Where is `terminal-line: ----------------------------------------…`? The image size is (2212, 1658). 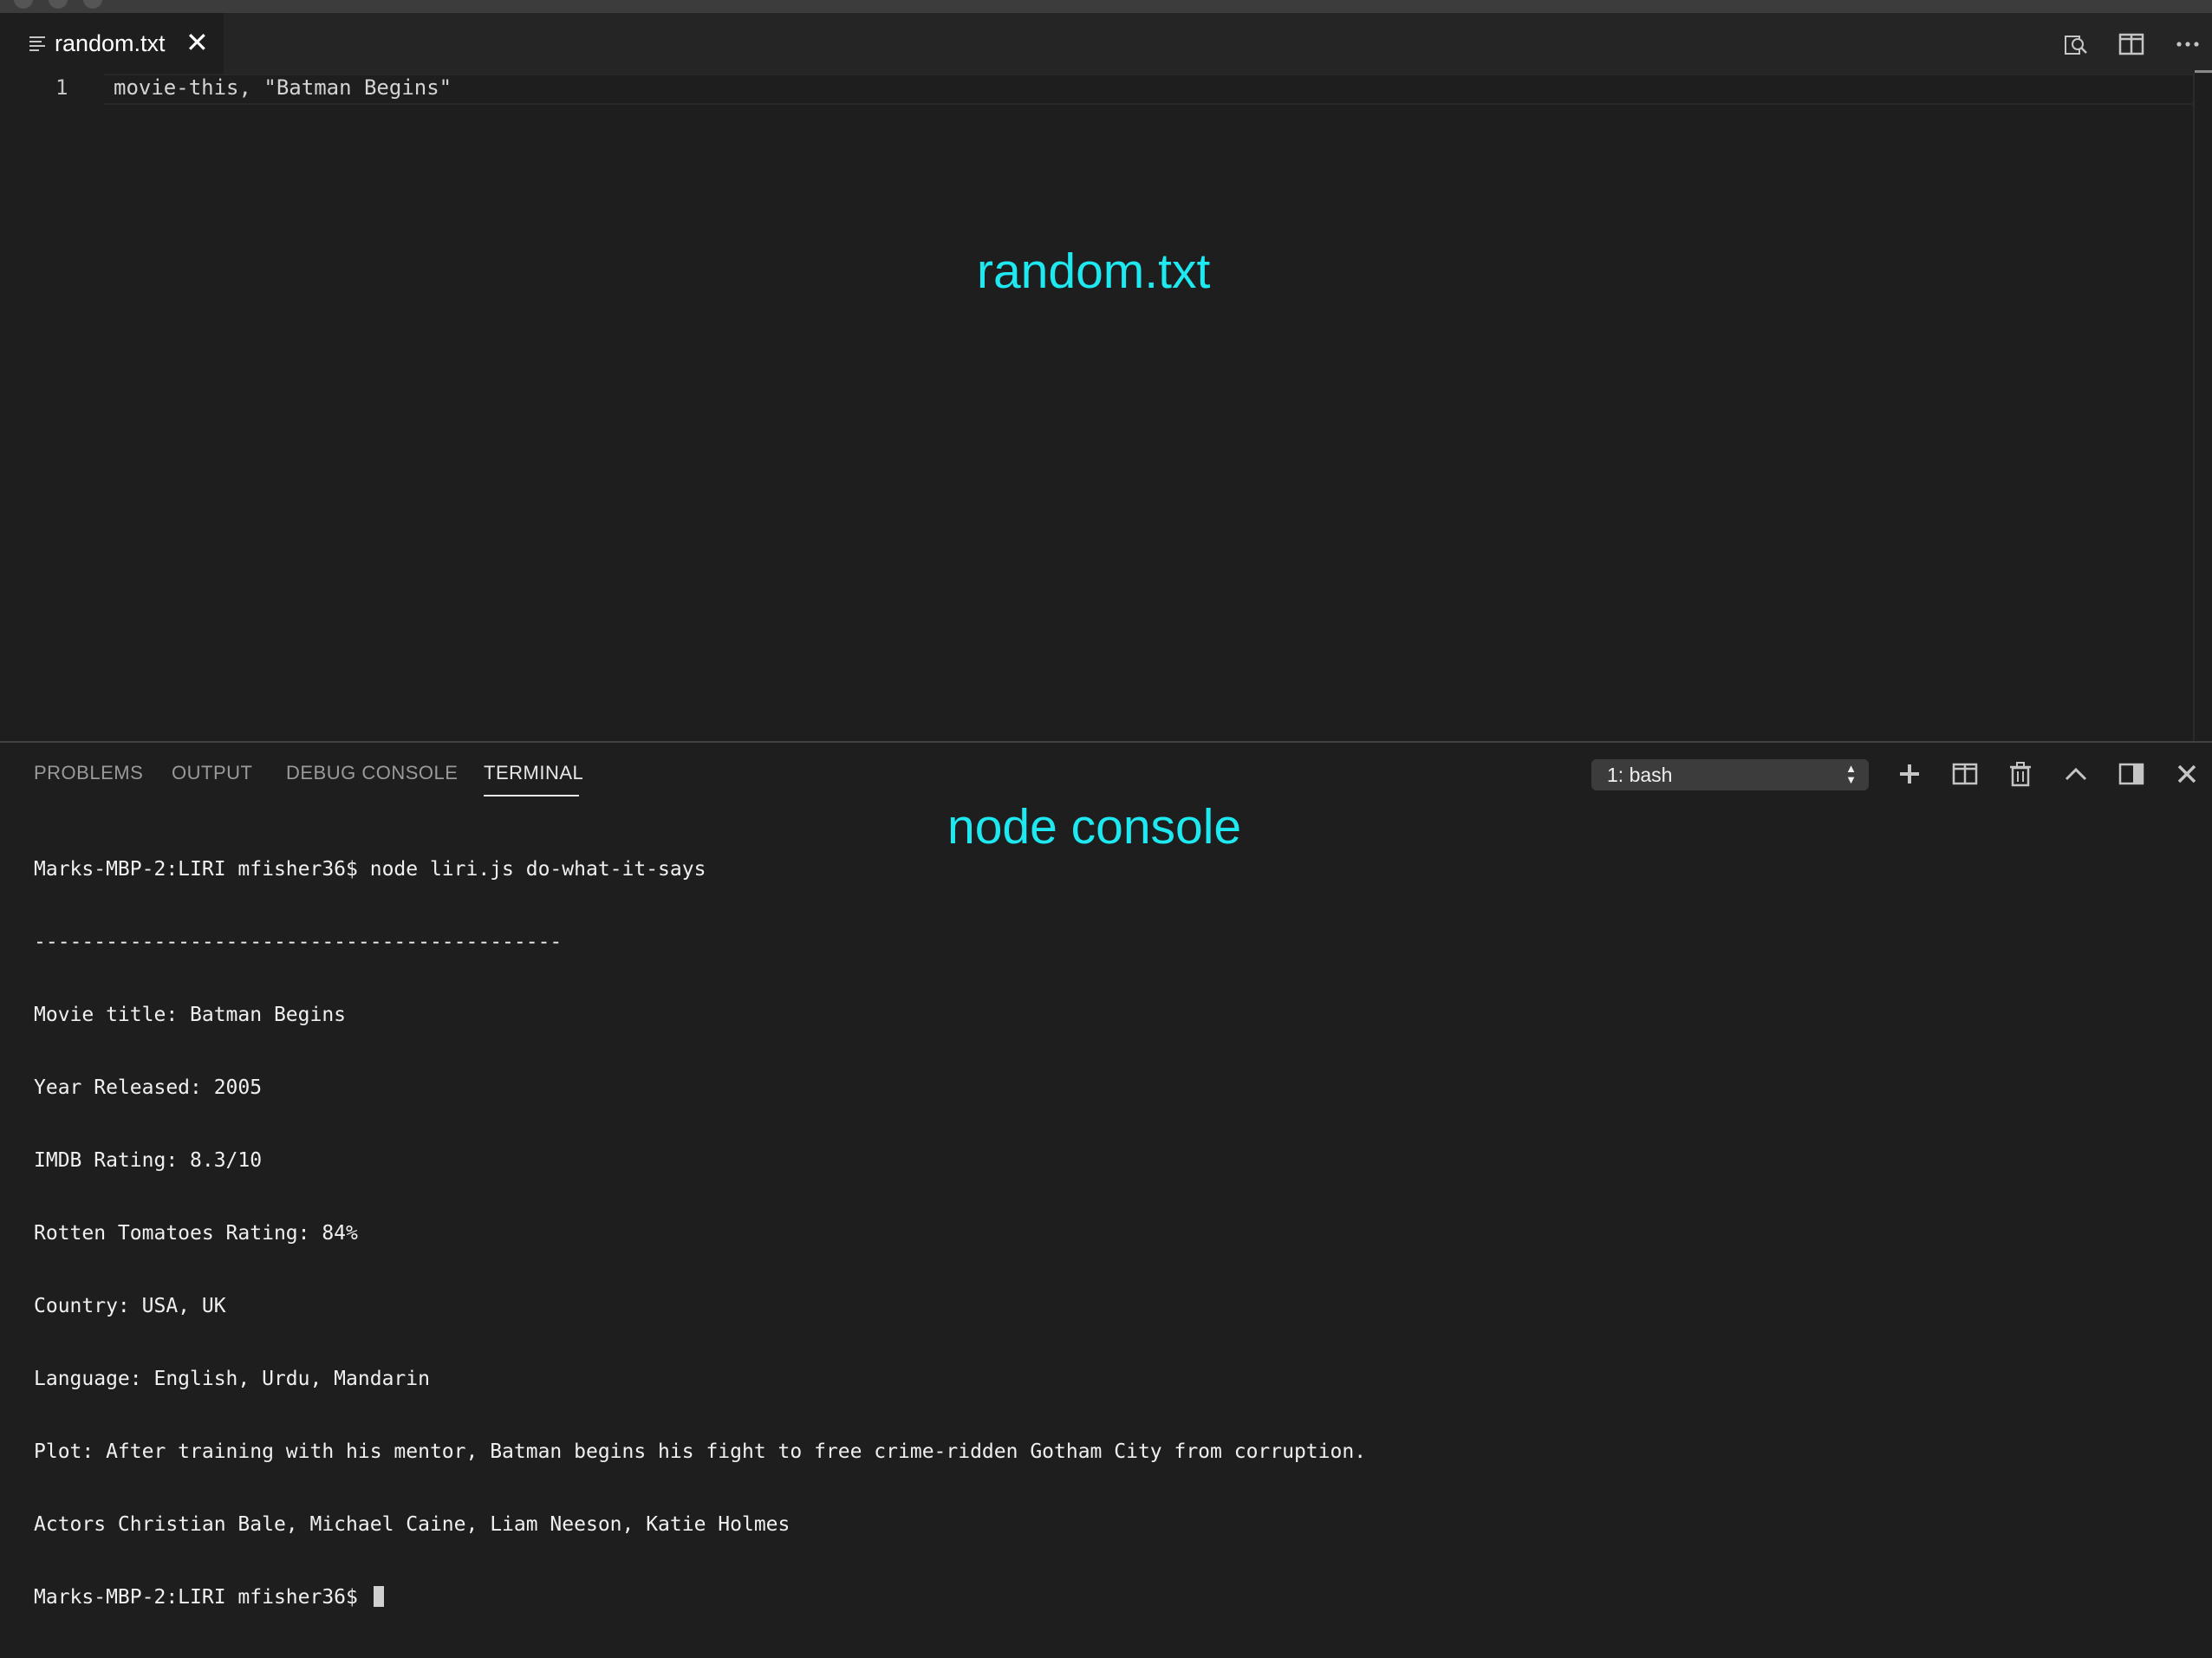 terminal-line: ----------------------------------------… is located at coordinates (298, 942).